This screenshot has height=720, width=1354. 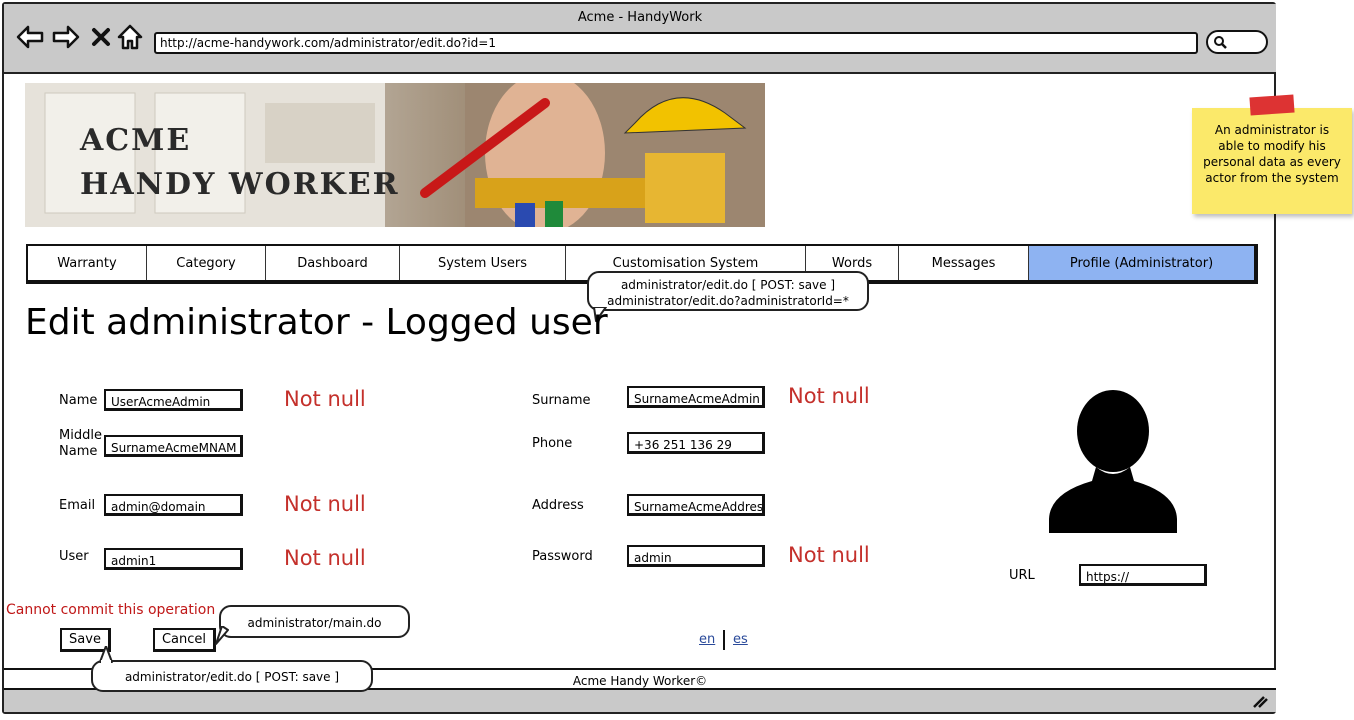 What do you see at coordinates (136, 140) in the screenshot?
I see `banner-logo-line1: ACME` at bounding box center [136, 140].